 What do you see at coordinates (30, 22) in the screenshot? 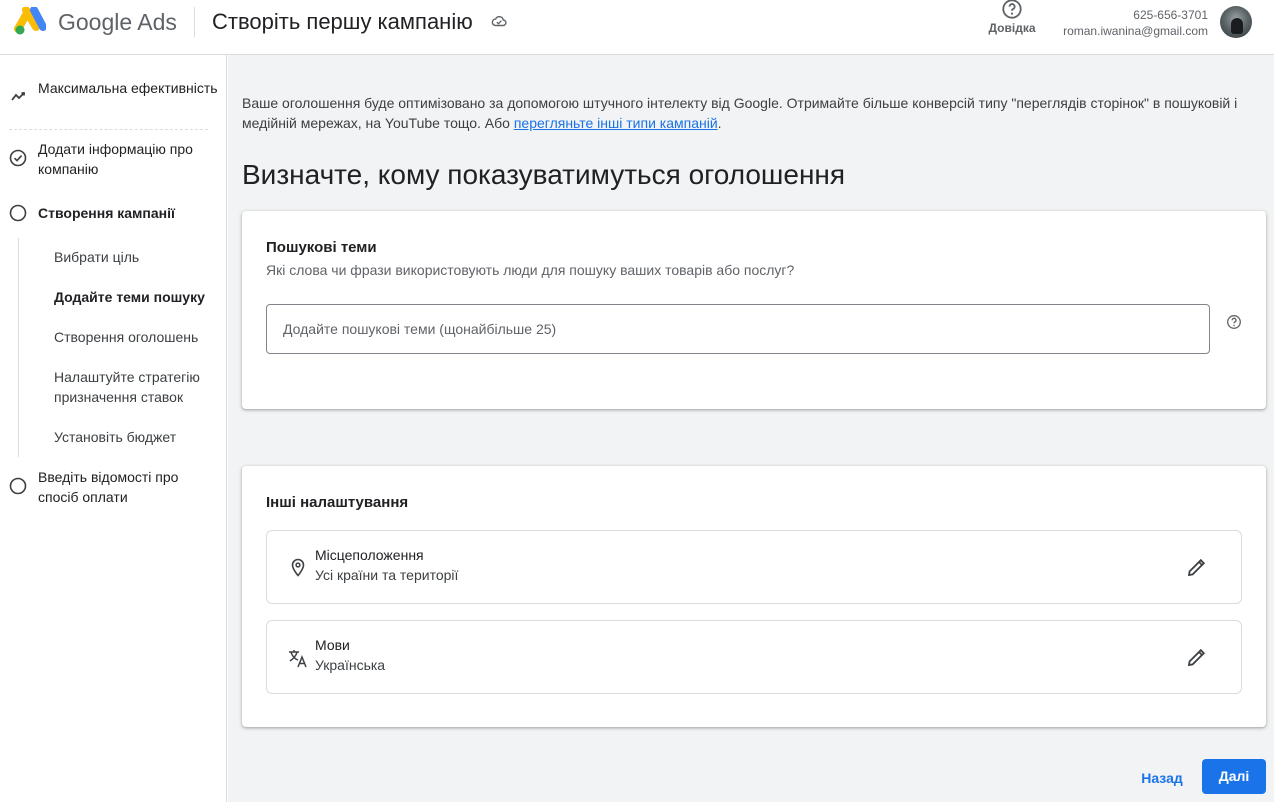
I see `google-ads-logo-icon` at bounding box center [30, 22].